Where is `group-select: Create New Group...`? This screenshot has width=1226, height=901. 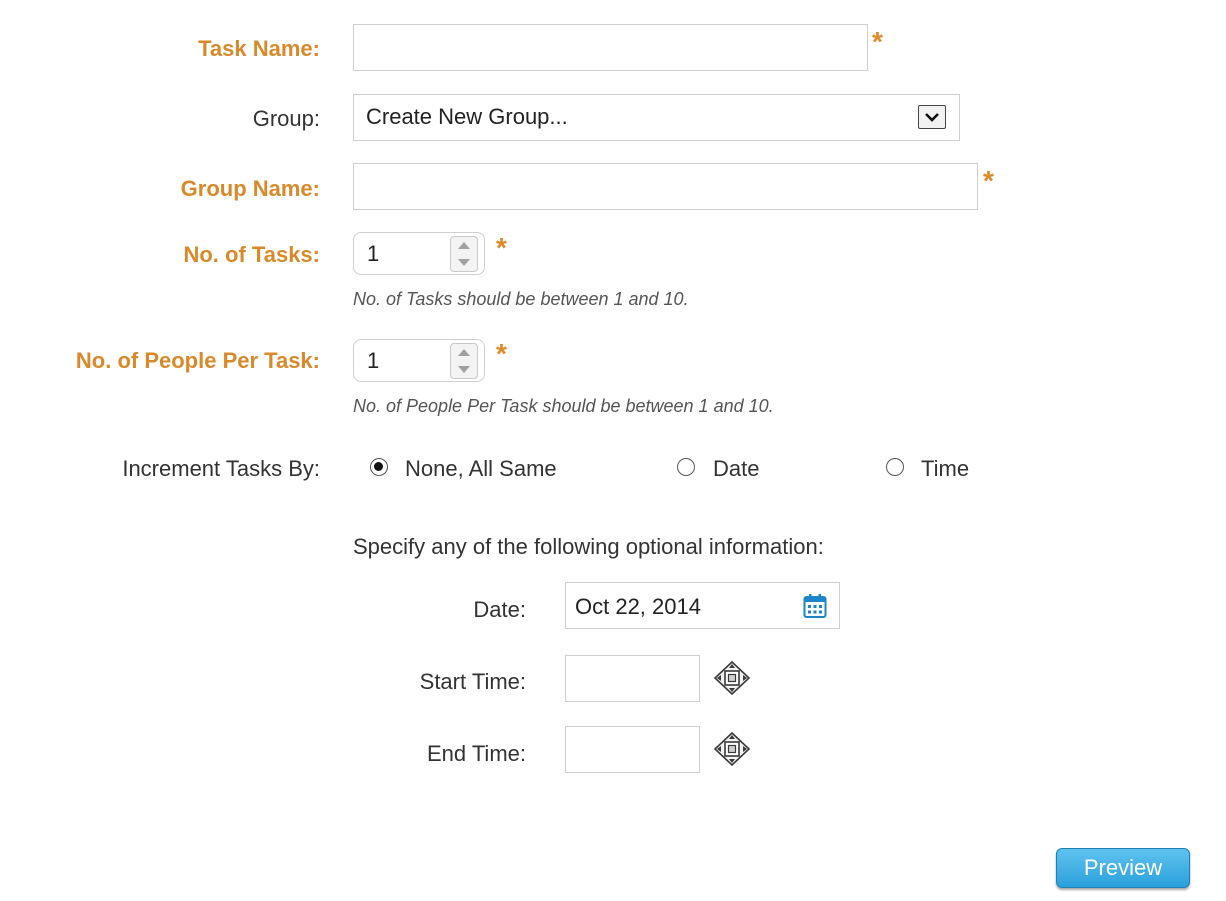
group-select: Create New Group... is located at coordinates (656, 117).